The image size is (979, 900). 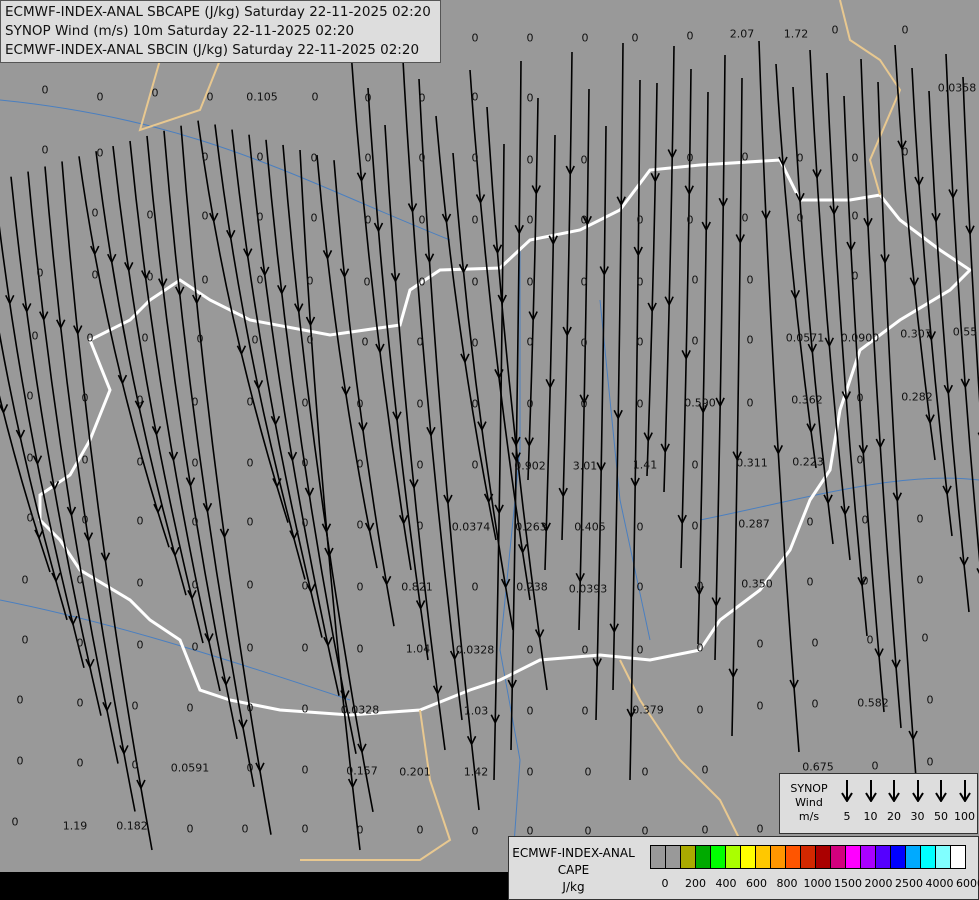 What do you see at coordinates (860, 338) in the screenshot?
I see `cape-value-label: 0.0900` at bounding box center [860, 338].